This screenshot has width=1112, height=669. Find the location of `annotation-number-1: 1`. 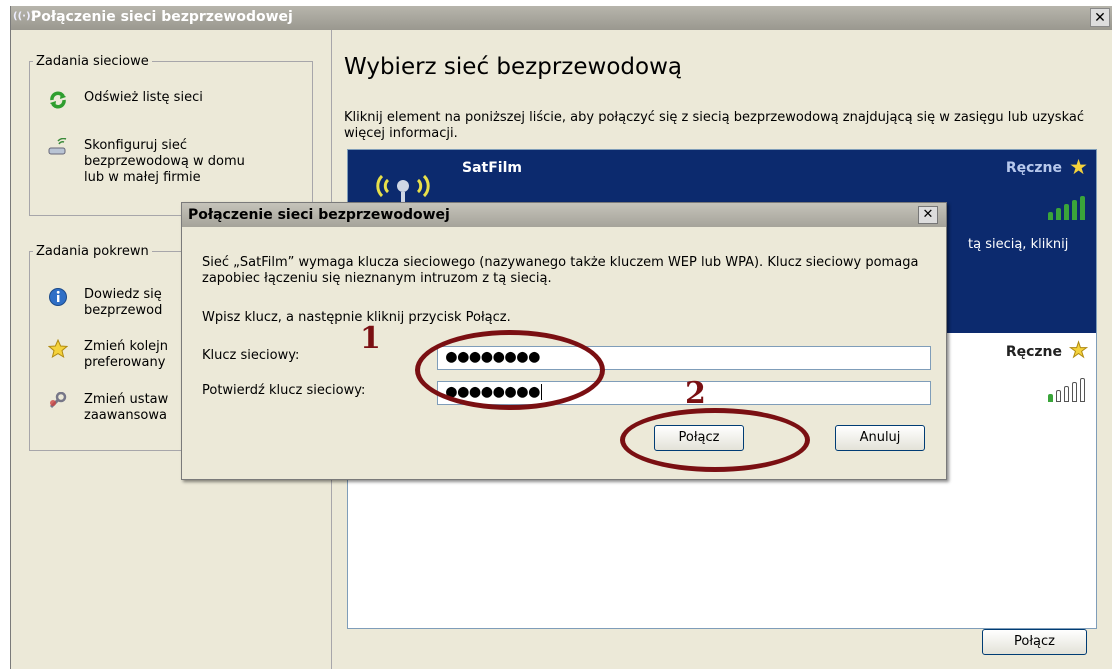

annotation-number-1: 1 is located at coordinates (370, 338).